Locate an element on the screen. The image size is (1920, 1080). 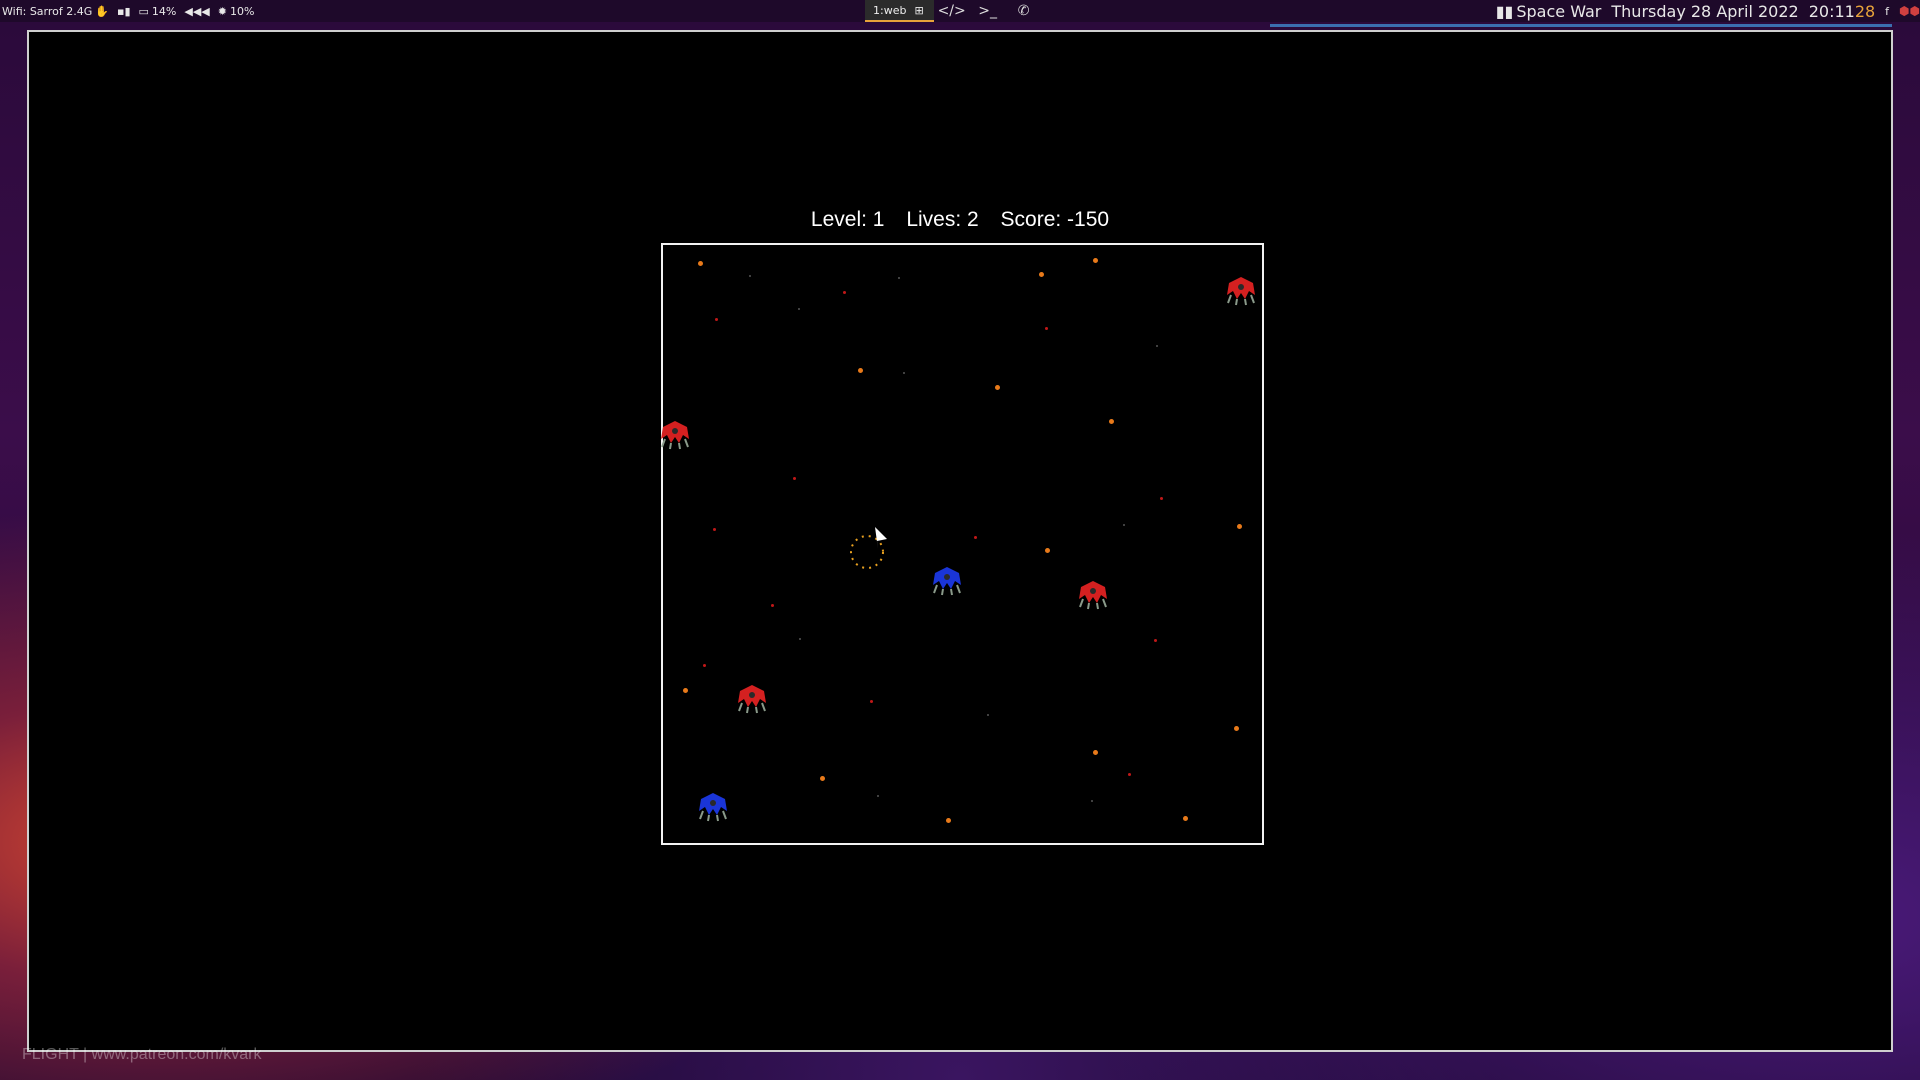
battery-label: 14% is located at coordinates (164, 11).